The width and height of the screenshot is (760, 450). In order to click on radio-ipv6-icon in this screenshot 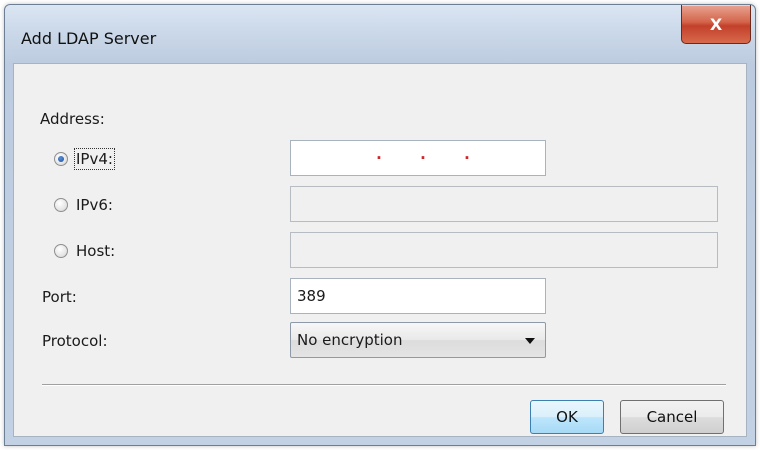, I will do `click(61, 205)`.